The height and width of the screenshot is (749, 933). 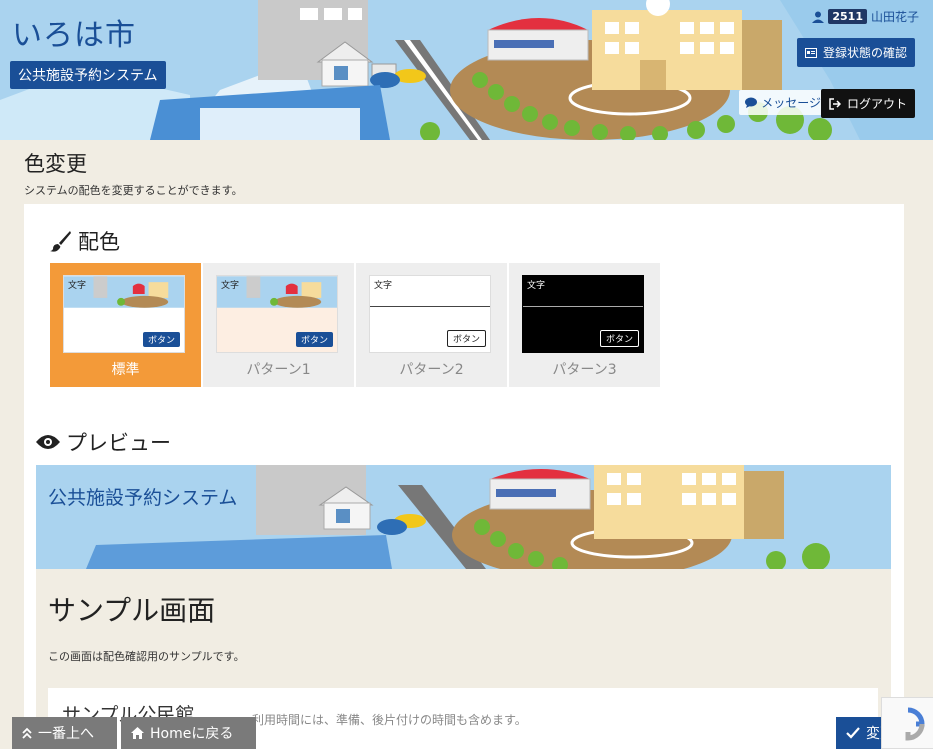 What do you see at coordinates (118, 443) in the screenshot?
I see `preview-section-title: プレビュー` at bounding box center [118, 443].